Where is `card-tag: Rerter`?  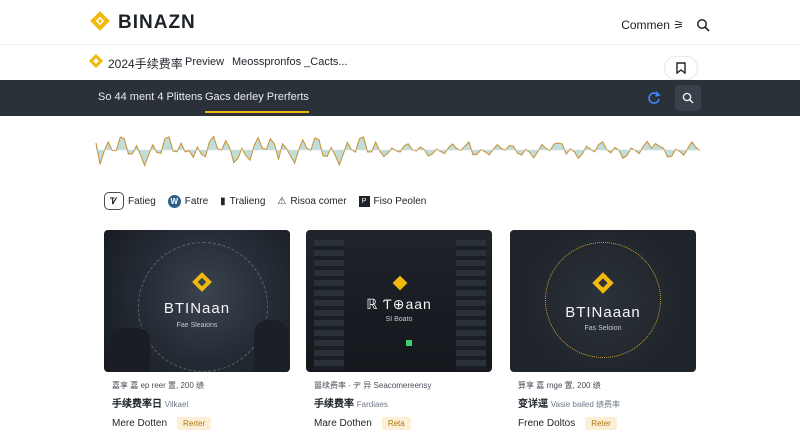
card-tag: Rerter is located at coordinates (194, 423).